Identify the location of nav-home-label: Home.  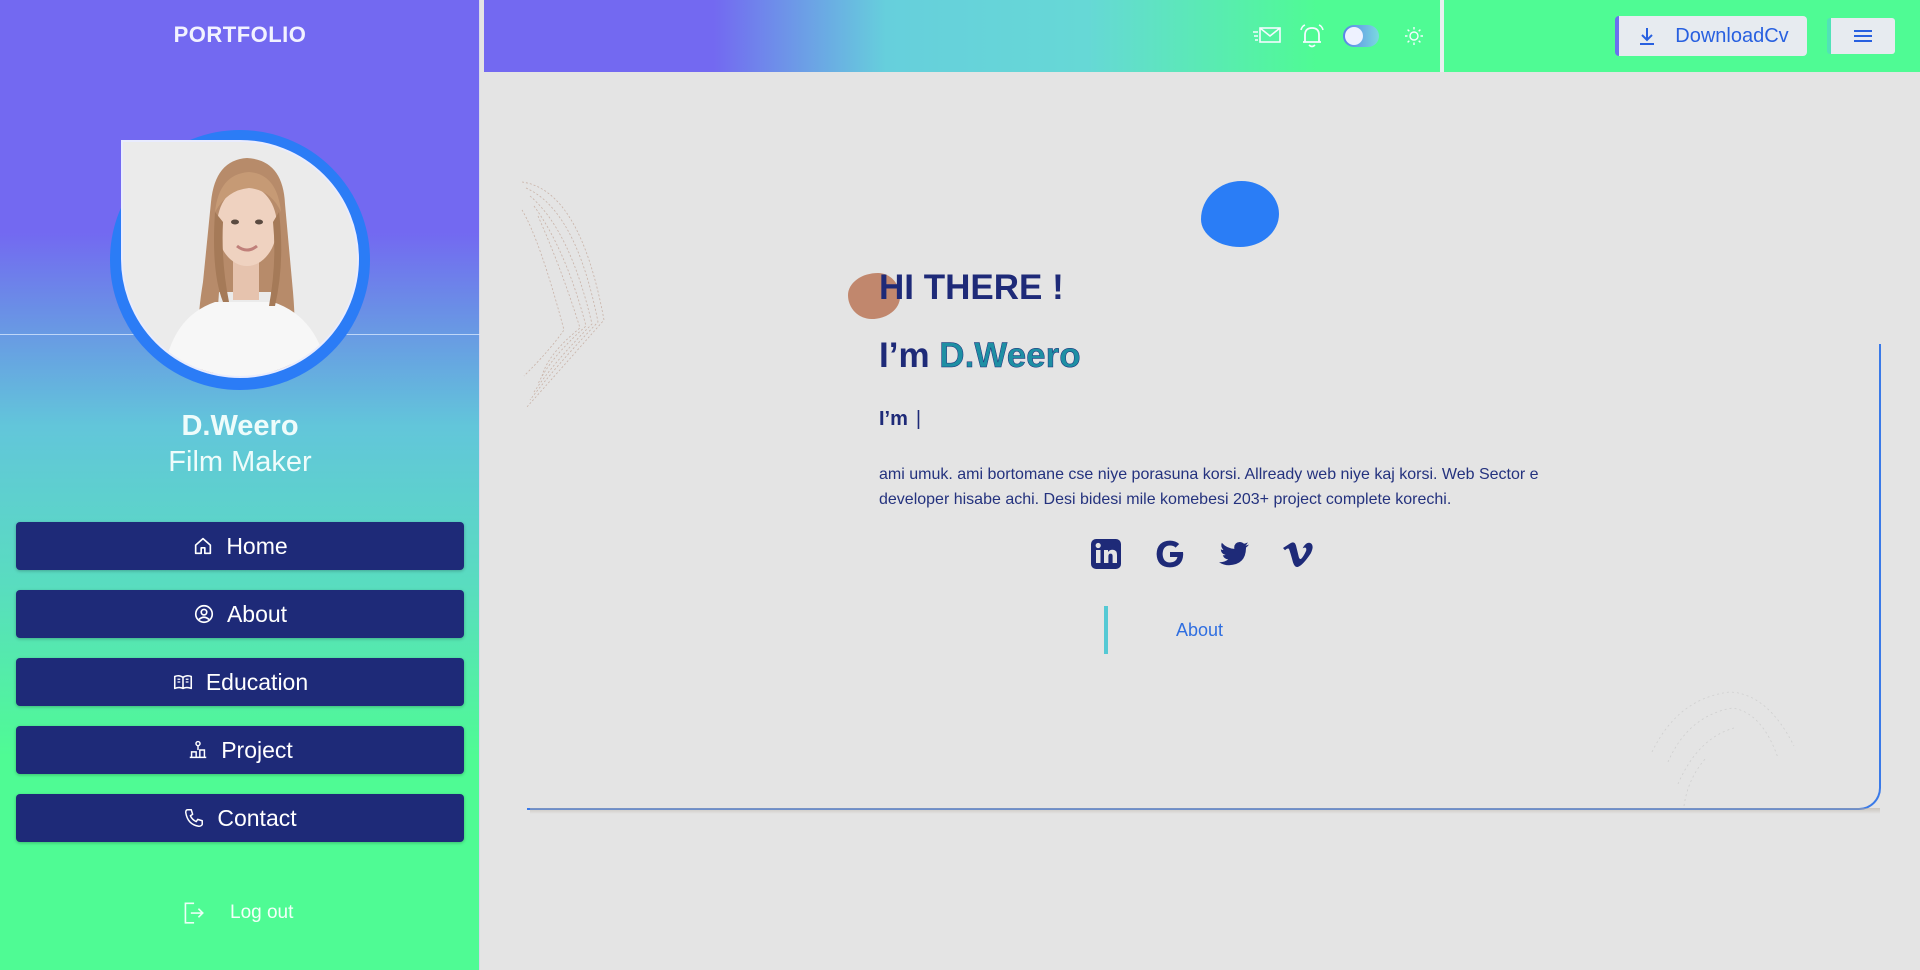
(257, 545).